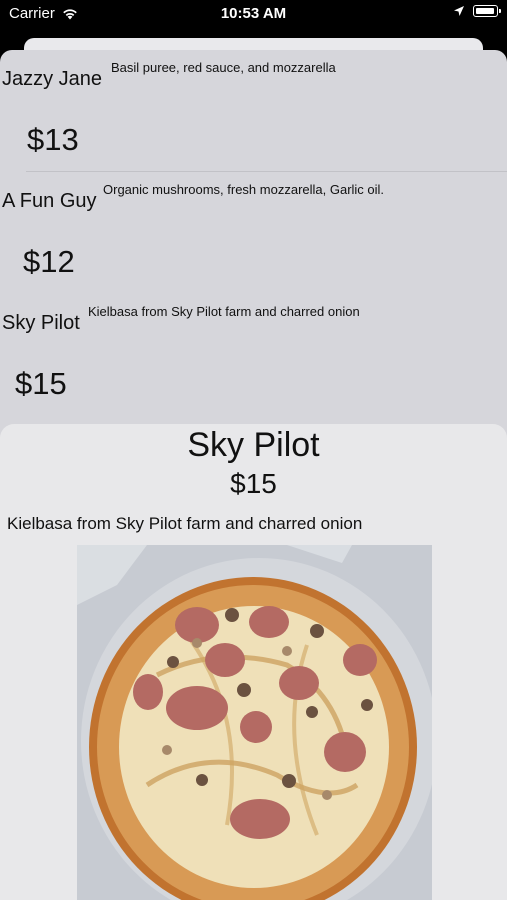 The width and height of the screenshot is (507, 900). I want to click on pizza-price: $12, so click(49, 261).